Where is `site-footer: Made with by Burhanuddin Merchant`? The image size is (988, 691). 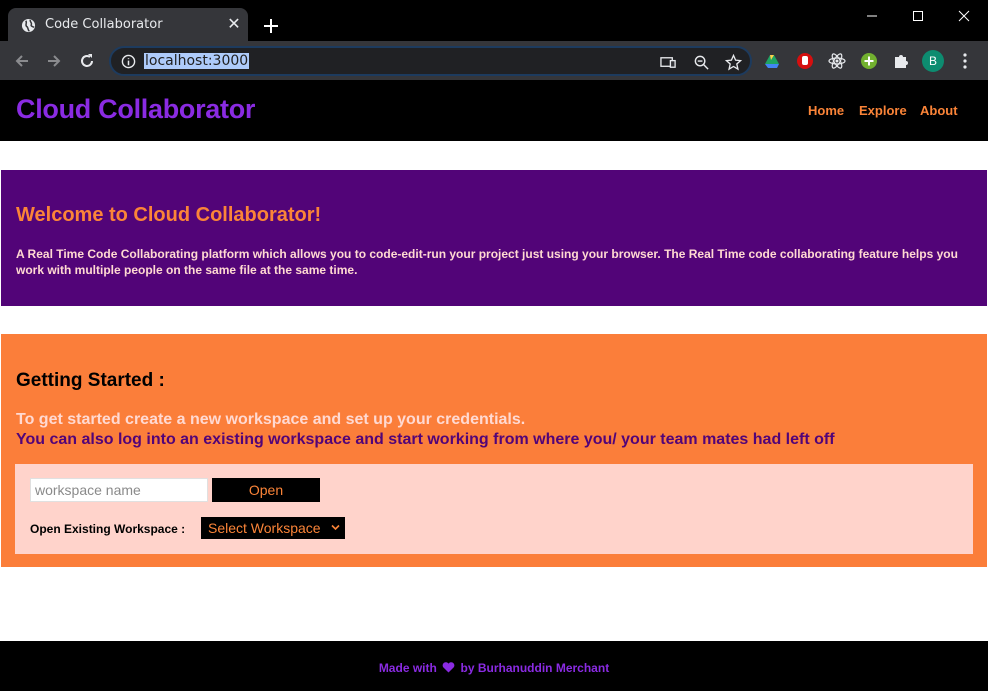
site-footer: Made with by Burhanuddin Merchant is located at coordinates (494, 666).